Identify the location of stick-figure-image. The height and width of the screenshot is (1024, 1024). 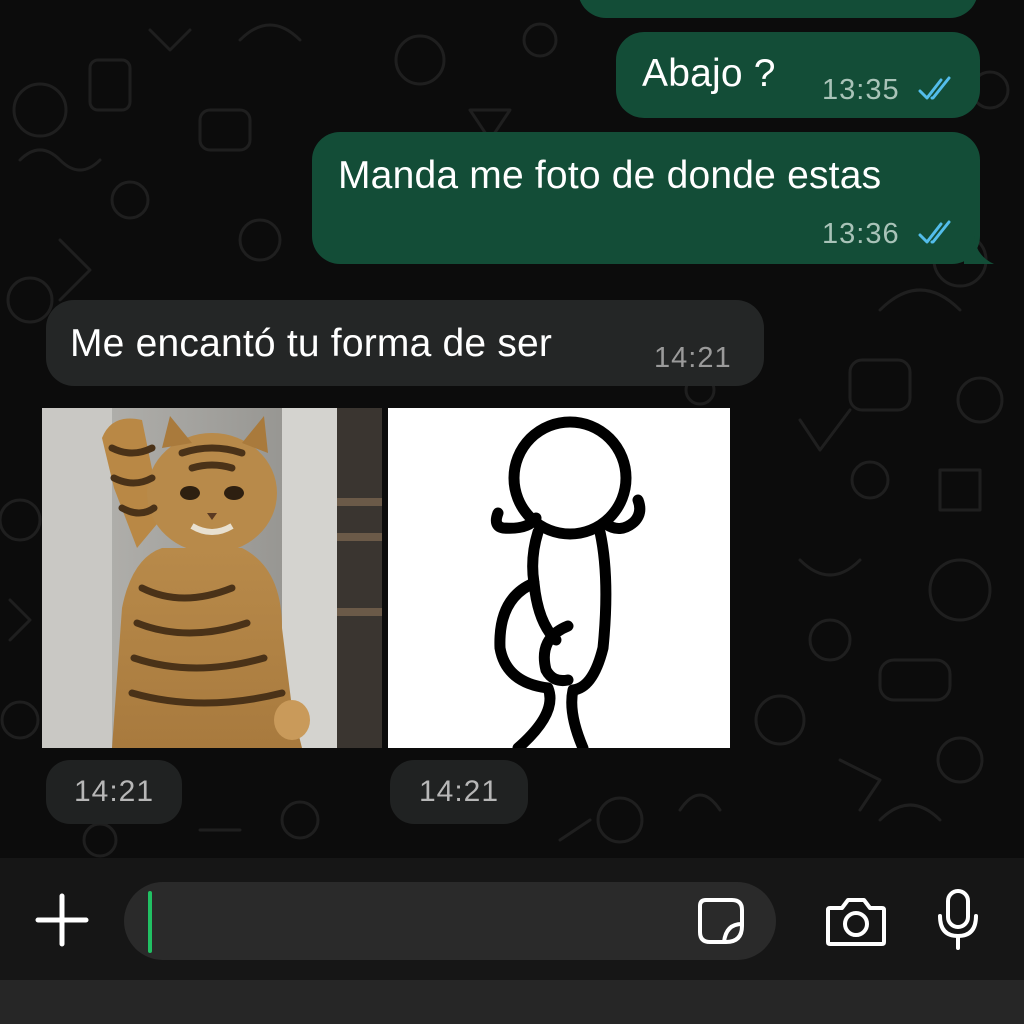
(568, 582).